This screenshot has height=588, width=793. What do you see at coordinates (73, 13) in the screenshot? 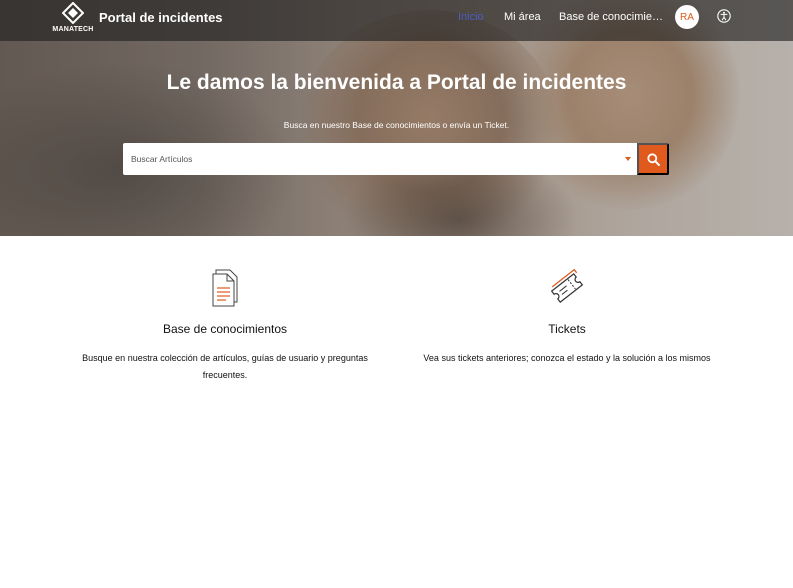
I see `logo-diamond-icon` at bounding box center [73, 13].